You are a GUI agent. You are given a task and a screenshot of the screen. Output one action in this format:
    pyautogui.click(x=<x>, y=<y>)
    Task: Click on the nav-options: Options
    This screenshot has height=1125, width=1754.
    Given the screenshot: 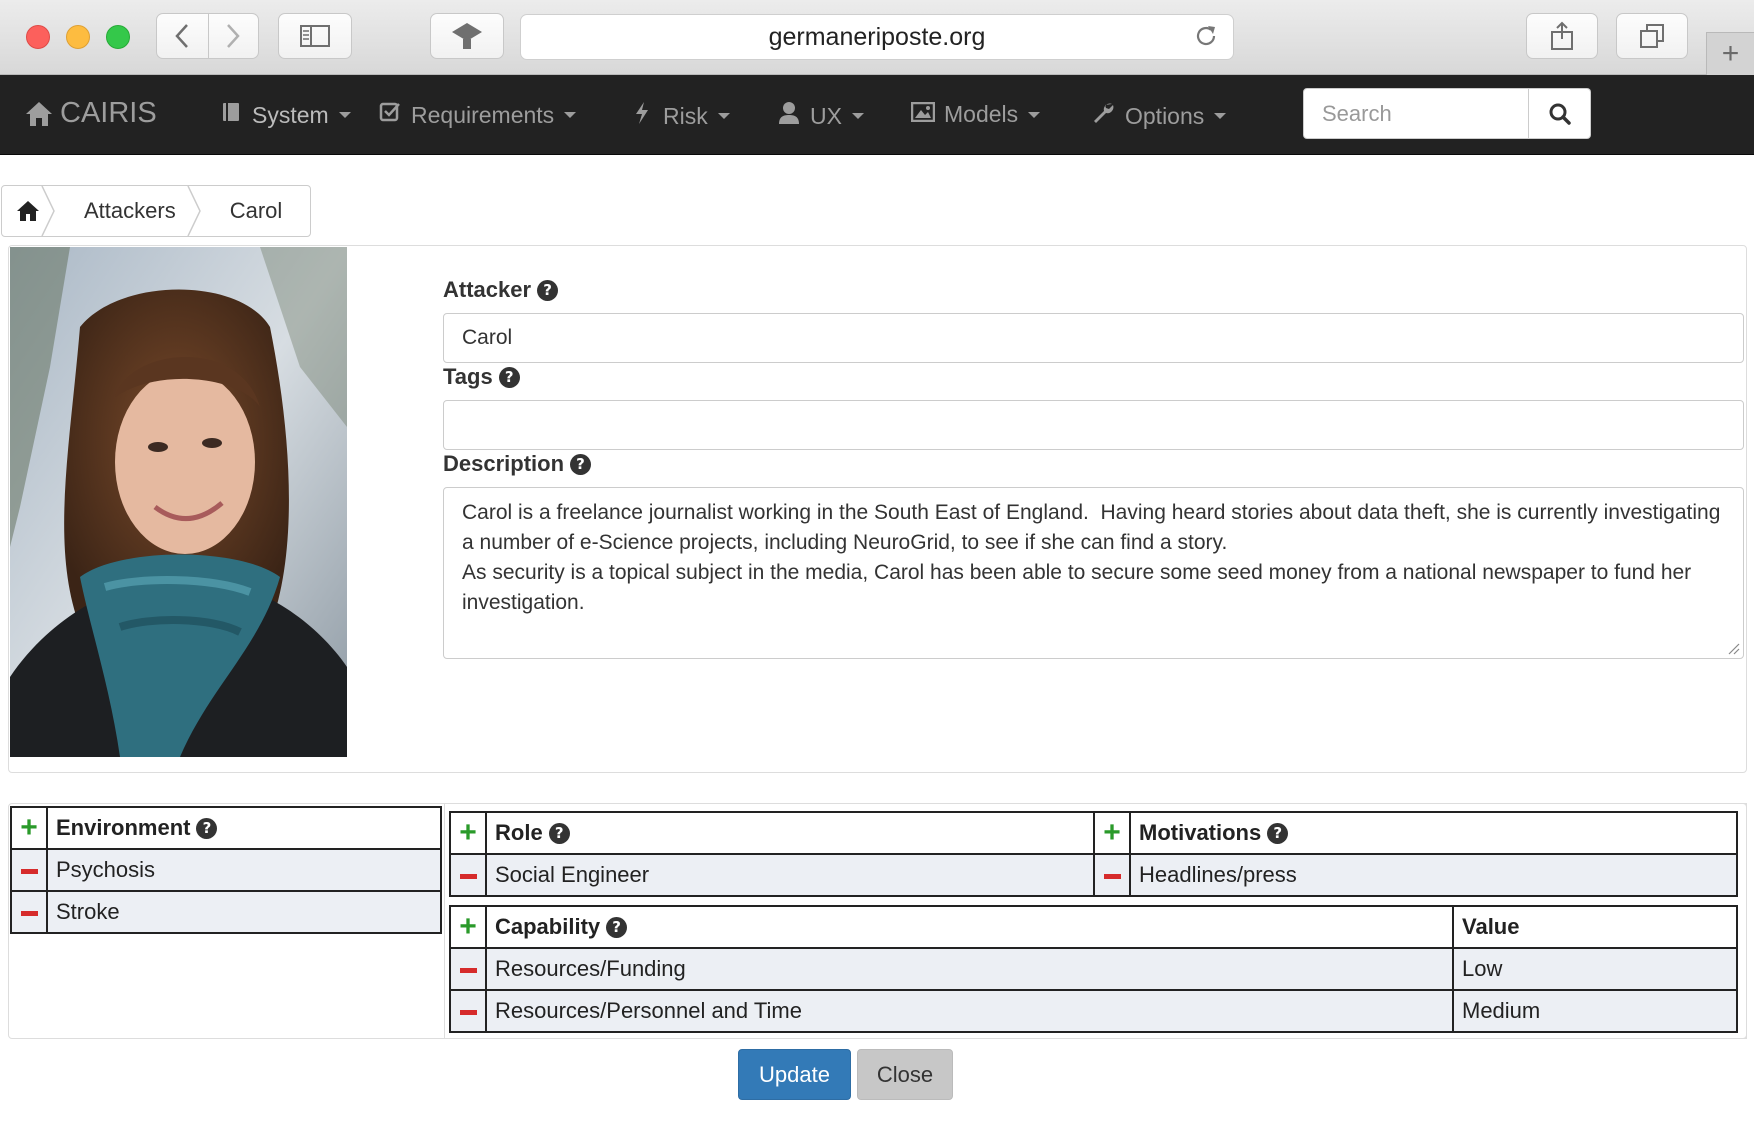 What is the action you would take?
    pyautogui.click(x=1159, y=116)
    